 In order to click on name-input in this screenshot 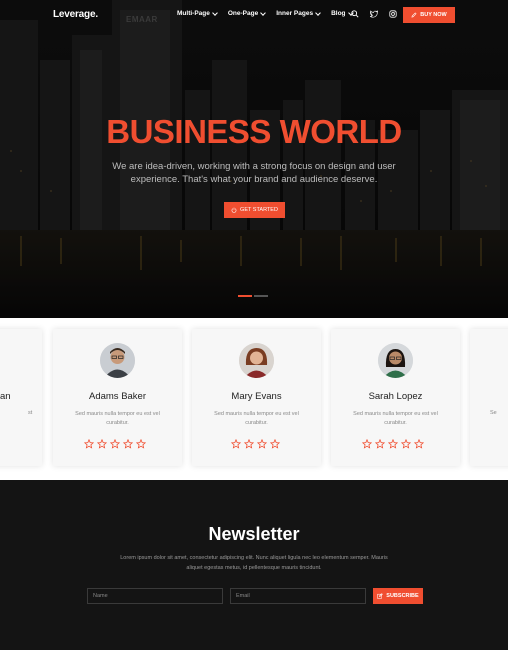, I will do `click(155, 596)`.